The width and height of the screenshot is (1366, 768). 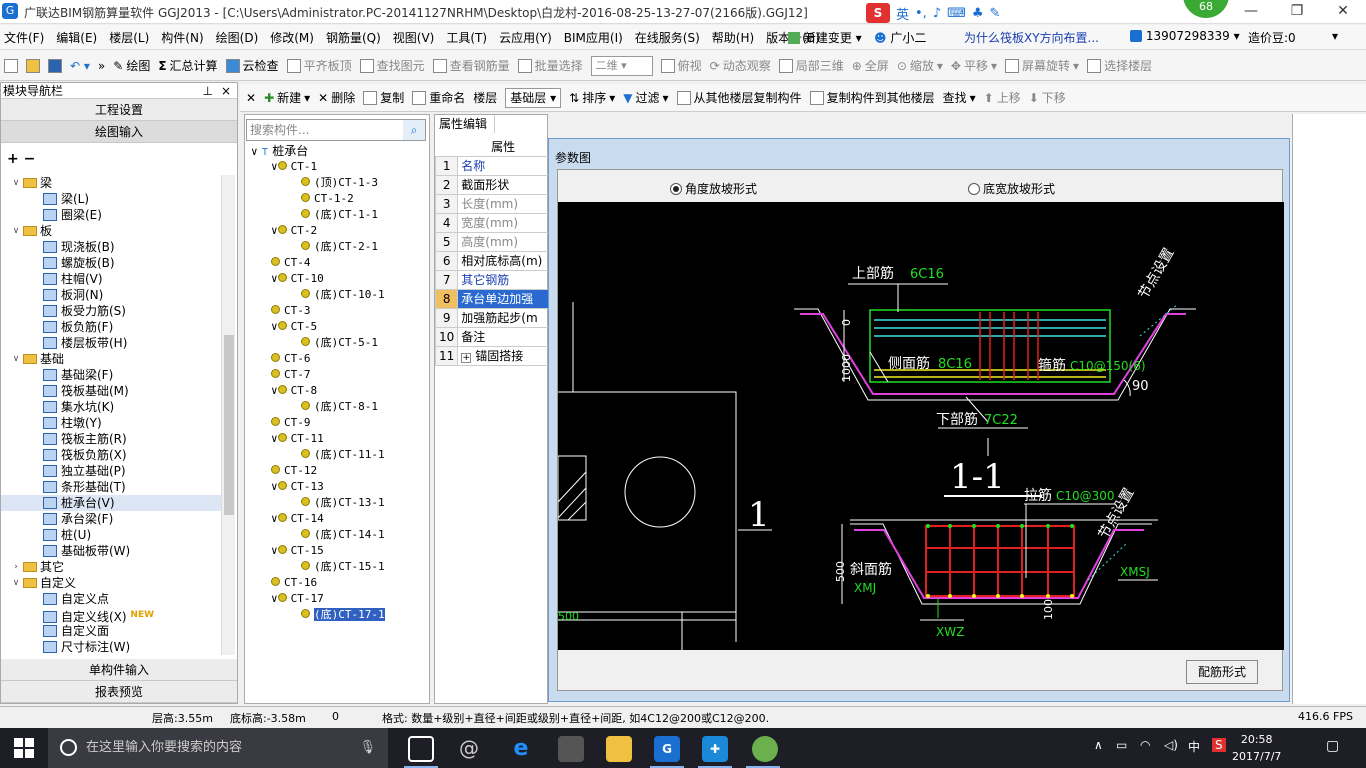 What do you see at coordinates (117, 375) in the screenshot?
I see `tree-item: 基础梁(F)` at bounding box center [117, 375].